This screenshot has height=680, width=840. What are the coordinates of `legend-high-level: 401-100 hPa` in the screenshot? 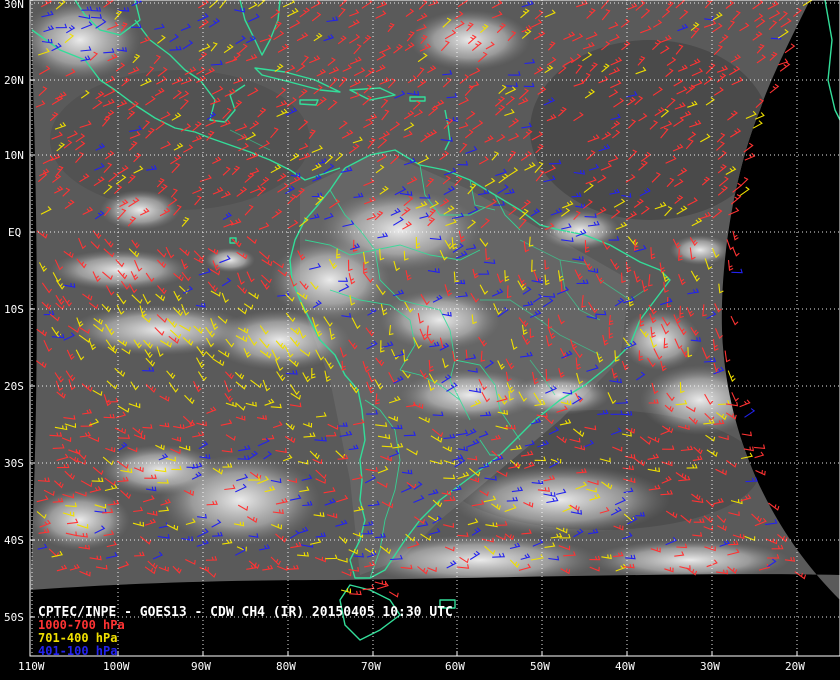 It's located at (77, 651).